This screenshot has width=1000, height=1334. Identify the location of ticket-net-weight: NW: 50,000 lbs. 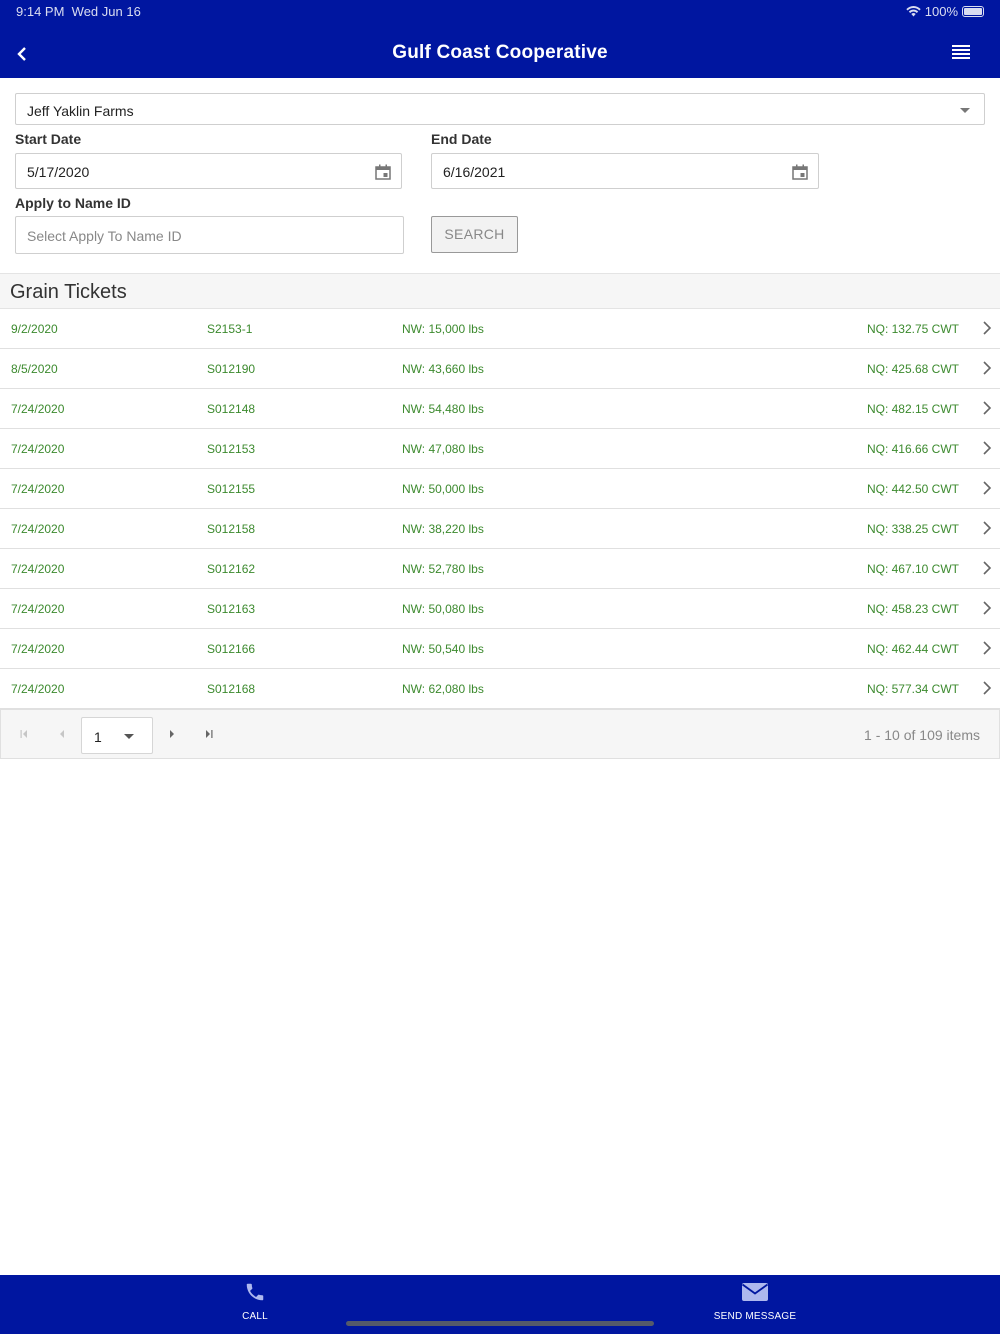
(443, 489).